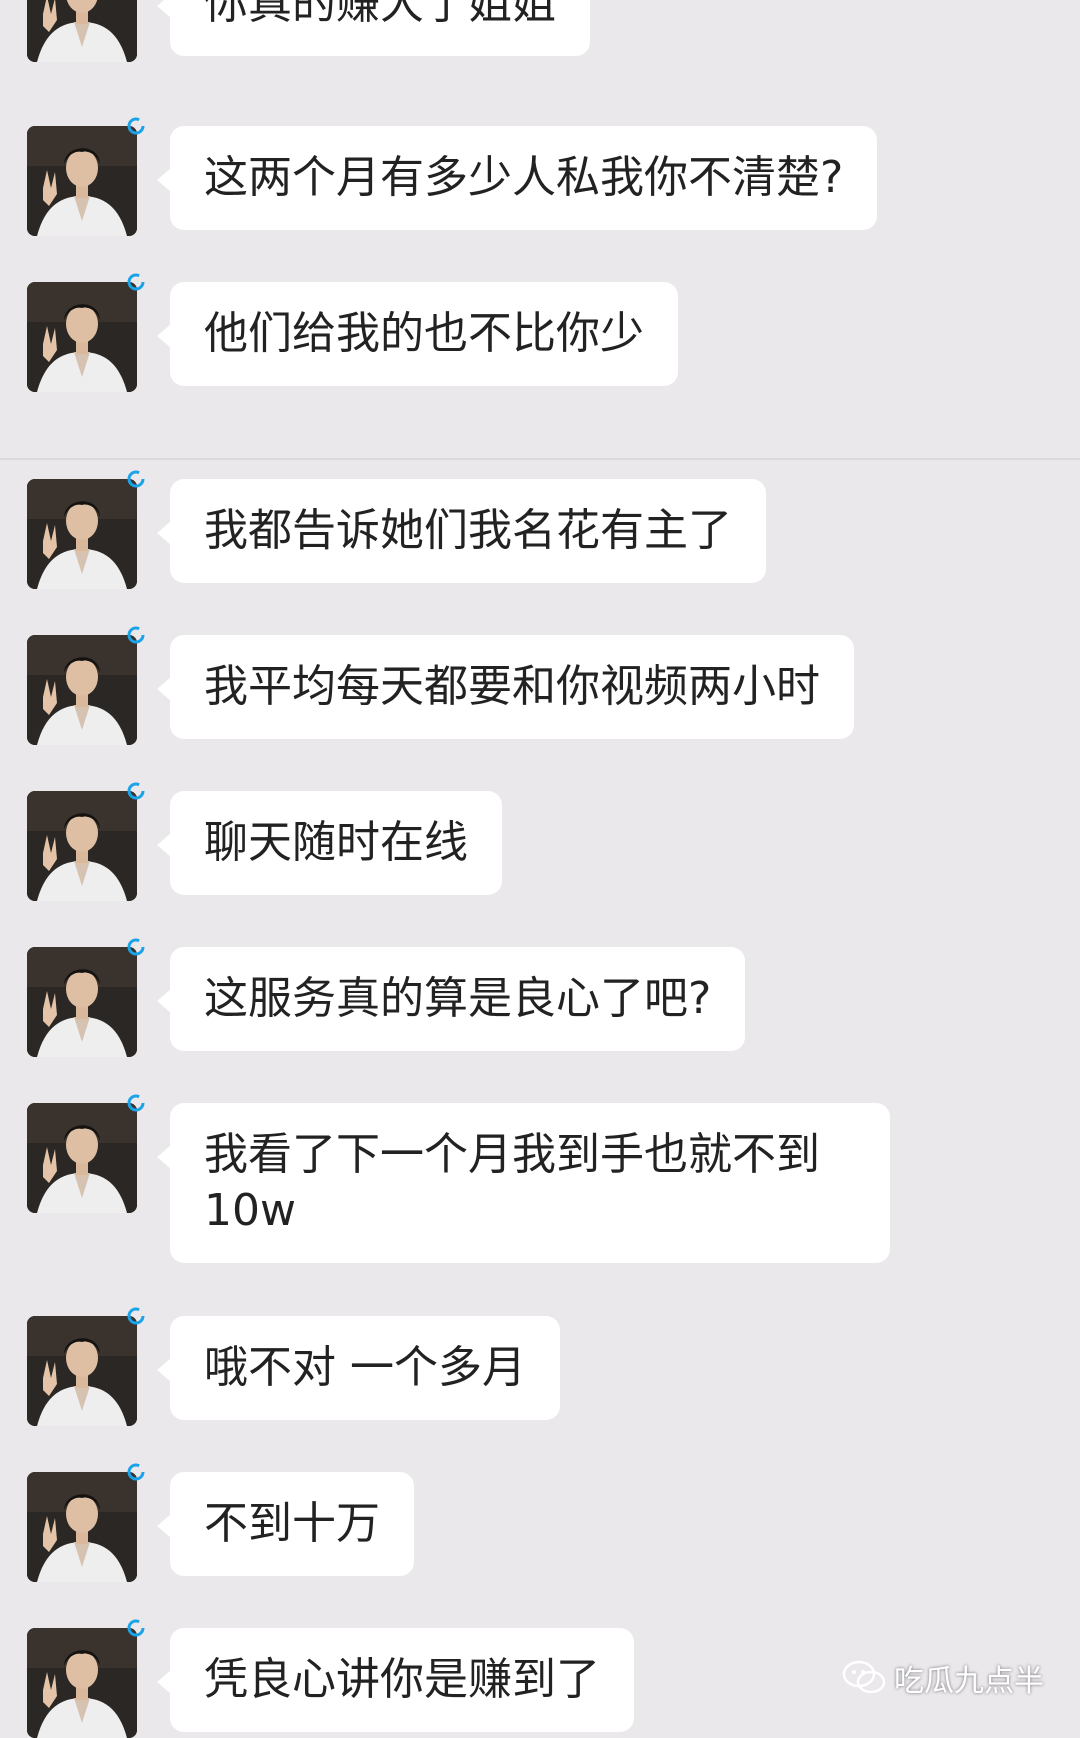  I want to click on wechat-icon, so click(864, 1677).